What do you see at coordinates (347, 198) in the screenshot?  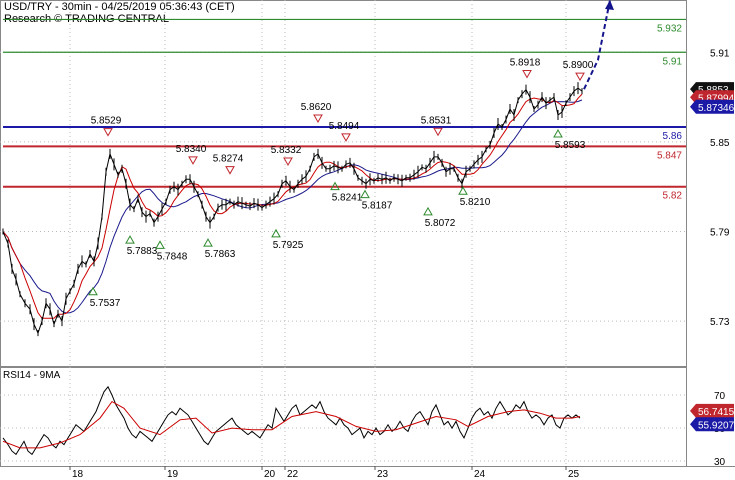 I see `low-label: 5.8241` at bounding box center [347, 198].